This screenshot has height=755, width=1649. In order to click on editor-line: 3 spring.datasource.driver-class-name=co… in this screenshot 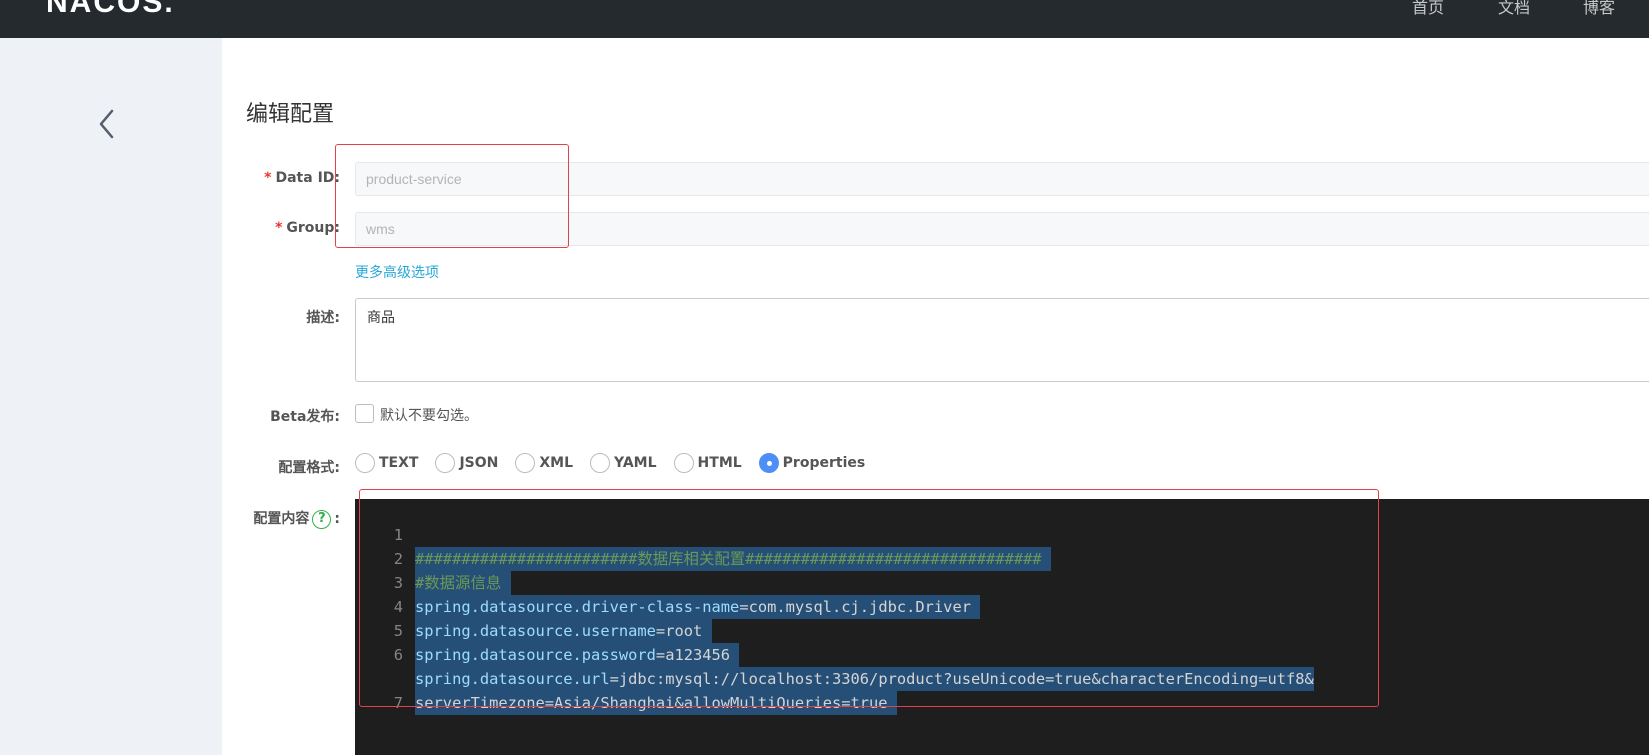, I will do `click(1002, 583)`.